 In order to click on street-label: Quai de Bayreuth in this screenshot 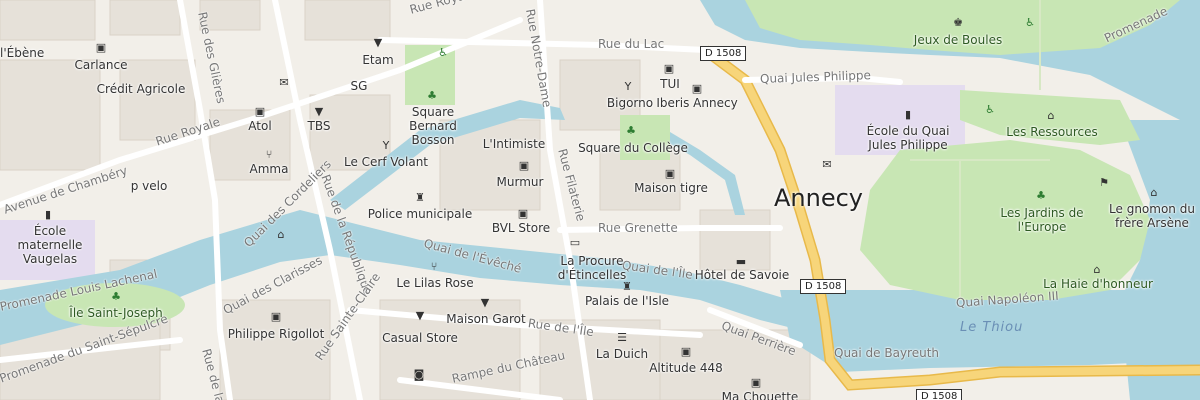, I will do `click(887, 353)`.